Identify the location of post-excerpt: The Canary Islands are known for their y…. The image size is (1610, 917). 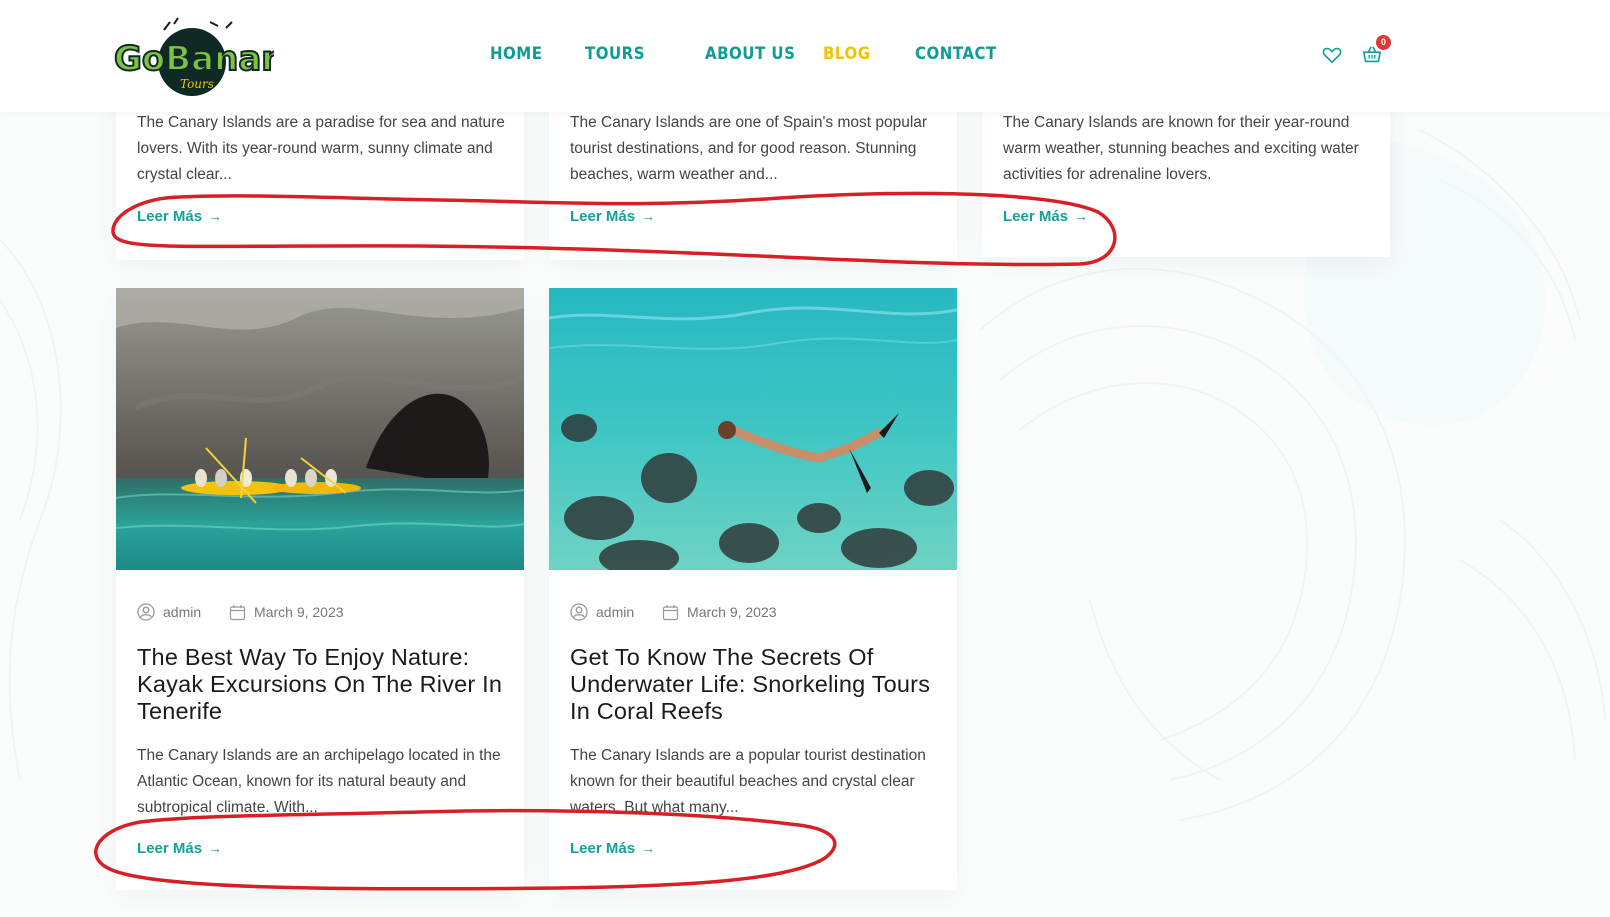
(1181, 148).